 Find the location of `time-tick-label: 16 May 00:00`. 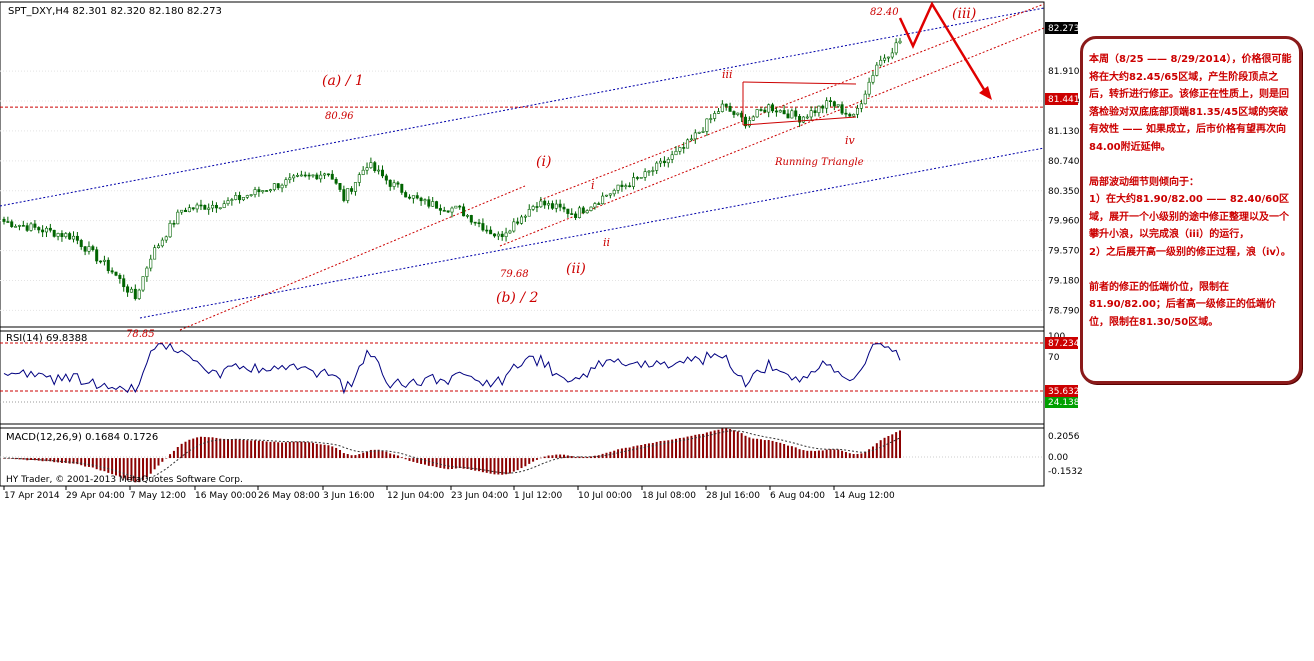

time-tick-label: 16 May 00:00 is located at coordinates (226, 496).